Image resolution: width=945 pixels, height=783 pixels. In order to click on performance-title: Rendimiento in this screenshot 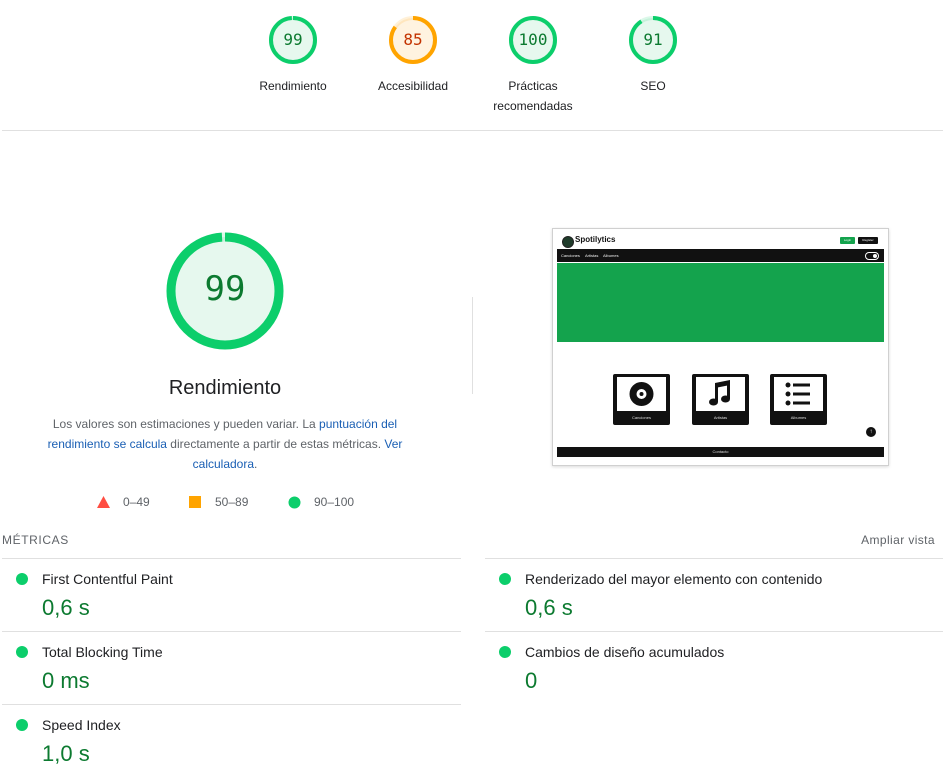, I will do `click(225, 388)`.